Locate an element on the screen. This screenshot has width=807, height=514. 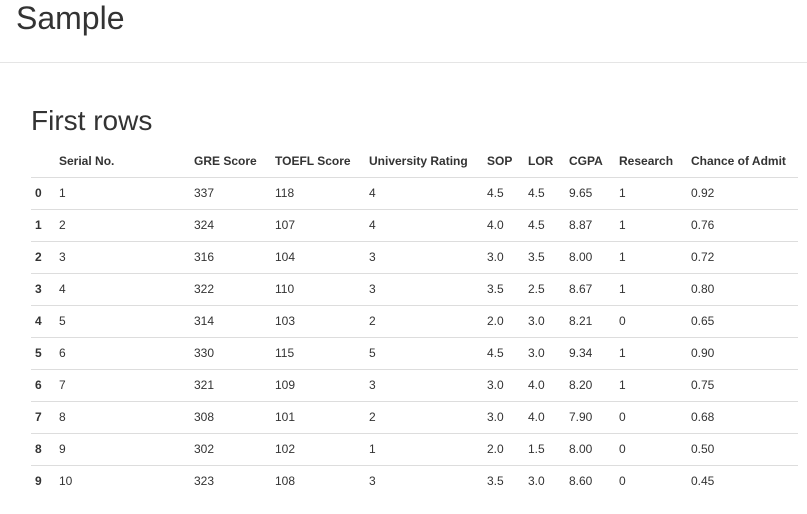
row-index-cell: 3 is located at coordinates (41, 289).